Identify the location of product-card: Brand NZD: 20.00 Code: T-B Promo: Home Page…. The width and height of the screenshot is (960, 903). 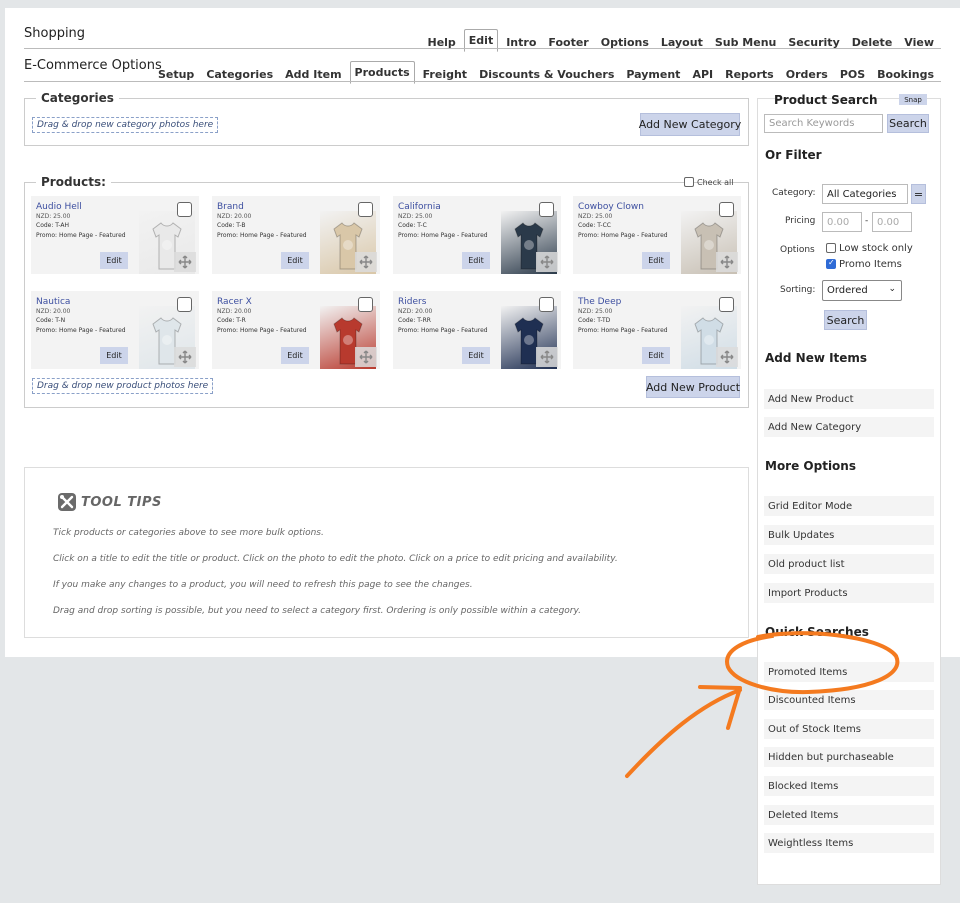
(296, 235).